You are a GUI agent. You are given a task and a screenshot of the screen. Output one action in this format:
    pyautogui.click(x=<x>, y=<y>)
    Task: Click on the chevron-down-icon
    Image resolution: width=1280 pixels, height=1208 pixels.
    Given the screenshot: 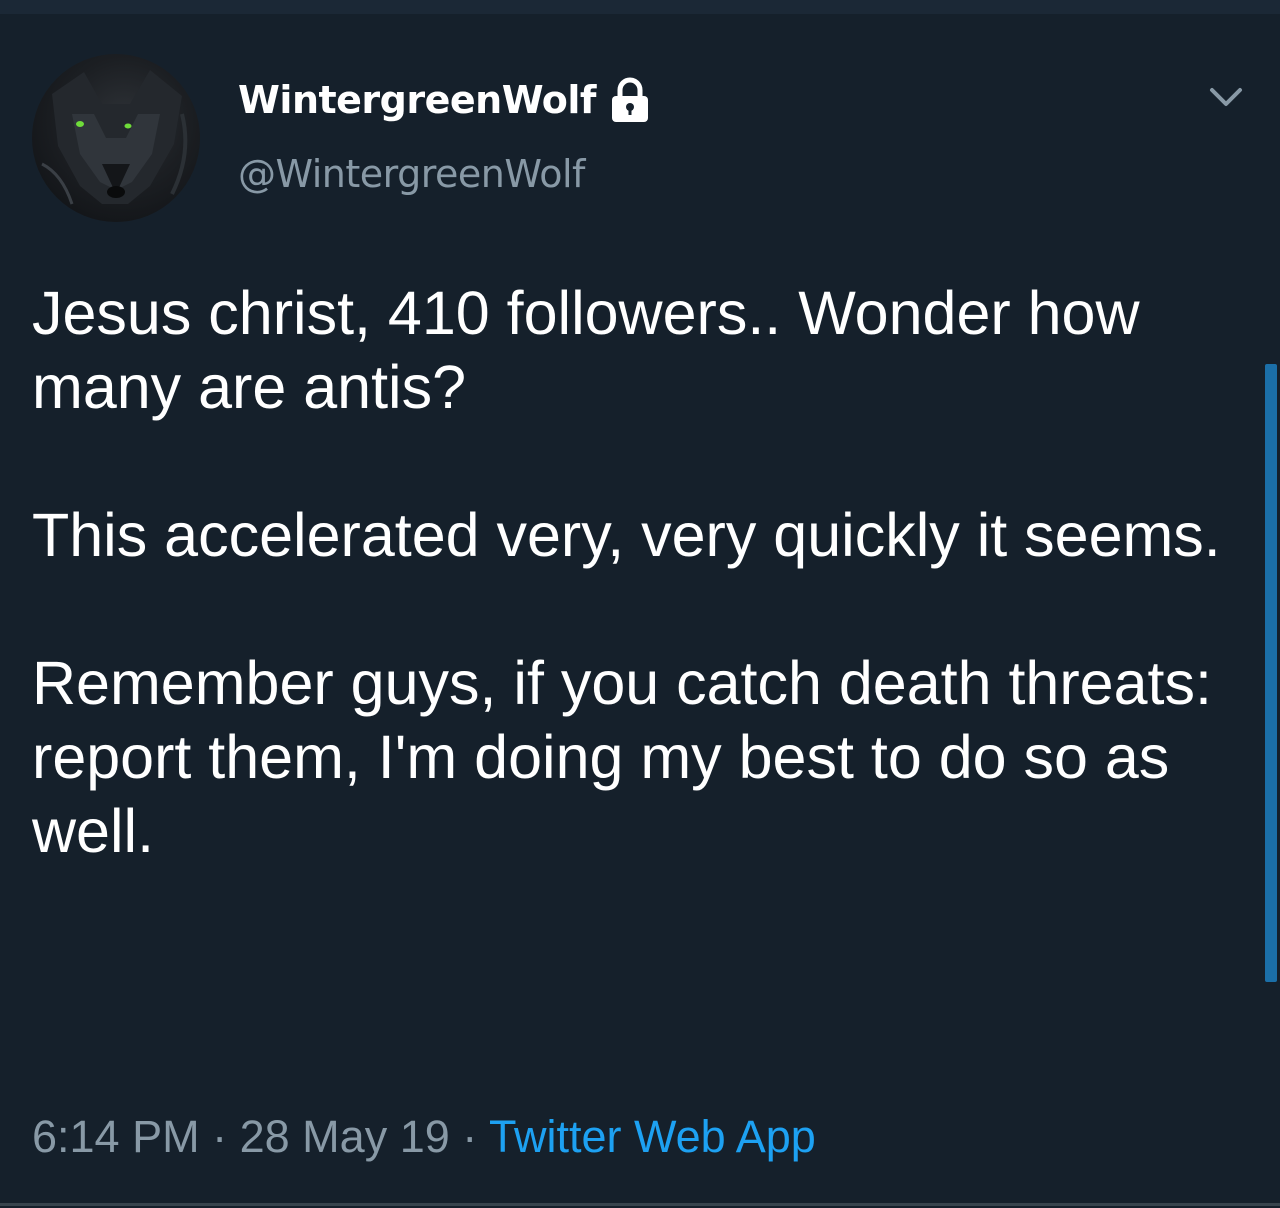 What is the action you would take?
    pyautogui.click(x=1226, y=97)
    